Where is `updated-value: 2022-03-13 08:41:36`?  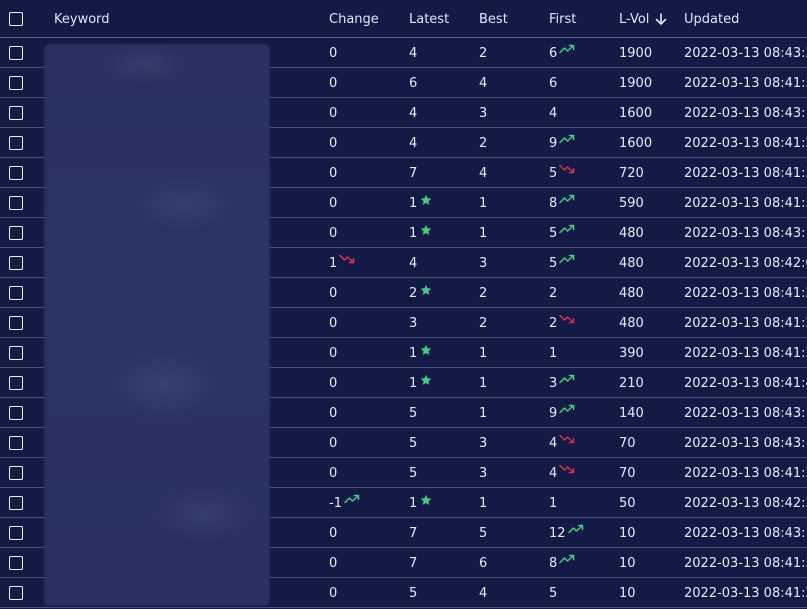 updated-value: 2022-03-13 08:41:36 is located at coordinates (745, 473).